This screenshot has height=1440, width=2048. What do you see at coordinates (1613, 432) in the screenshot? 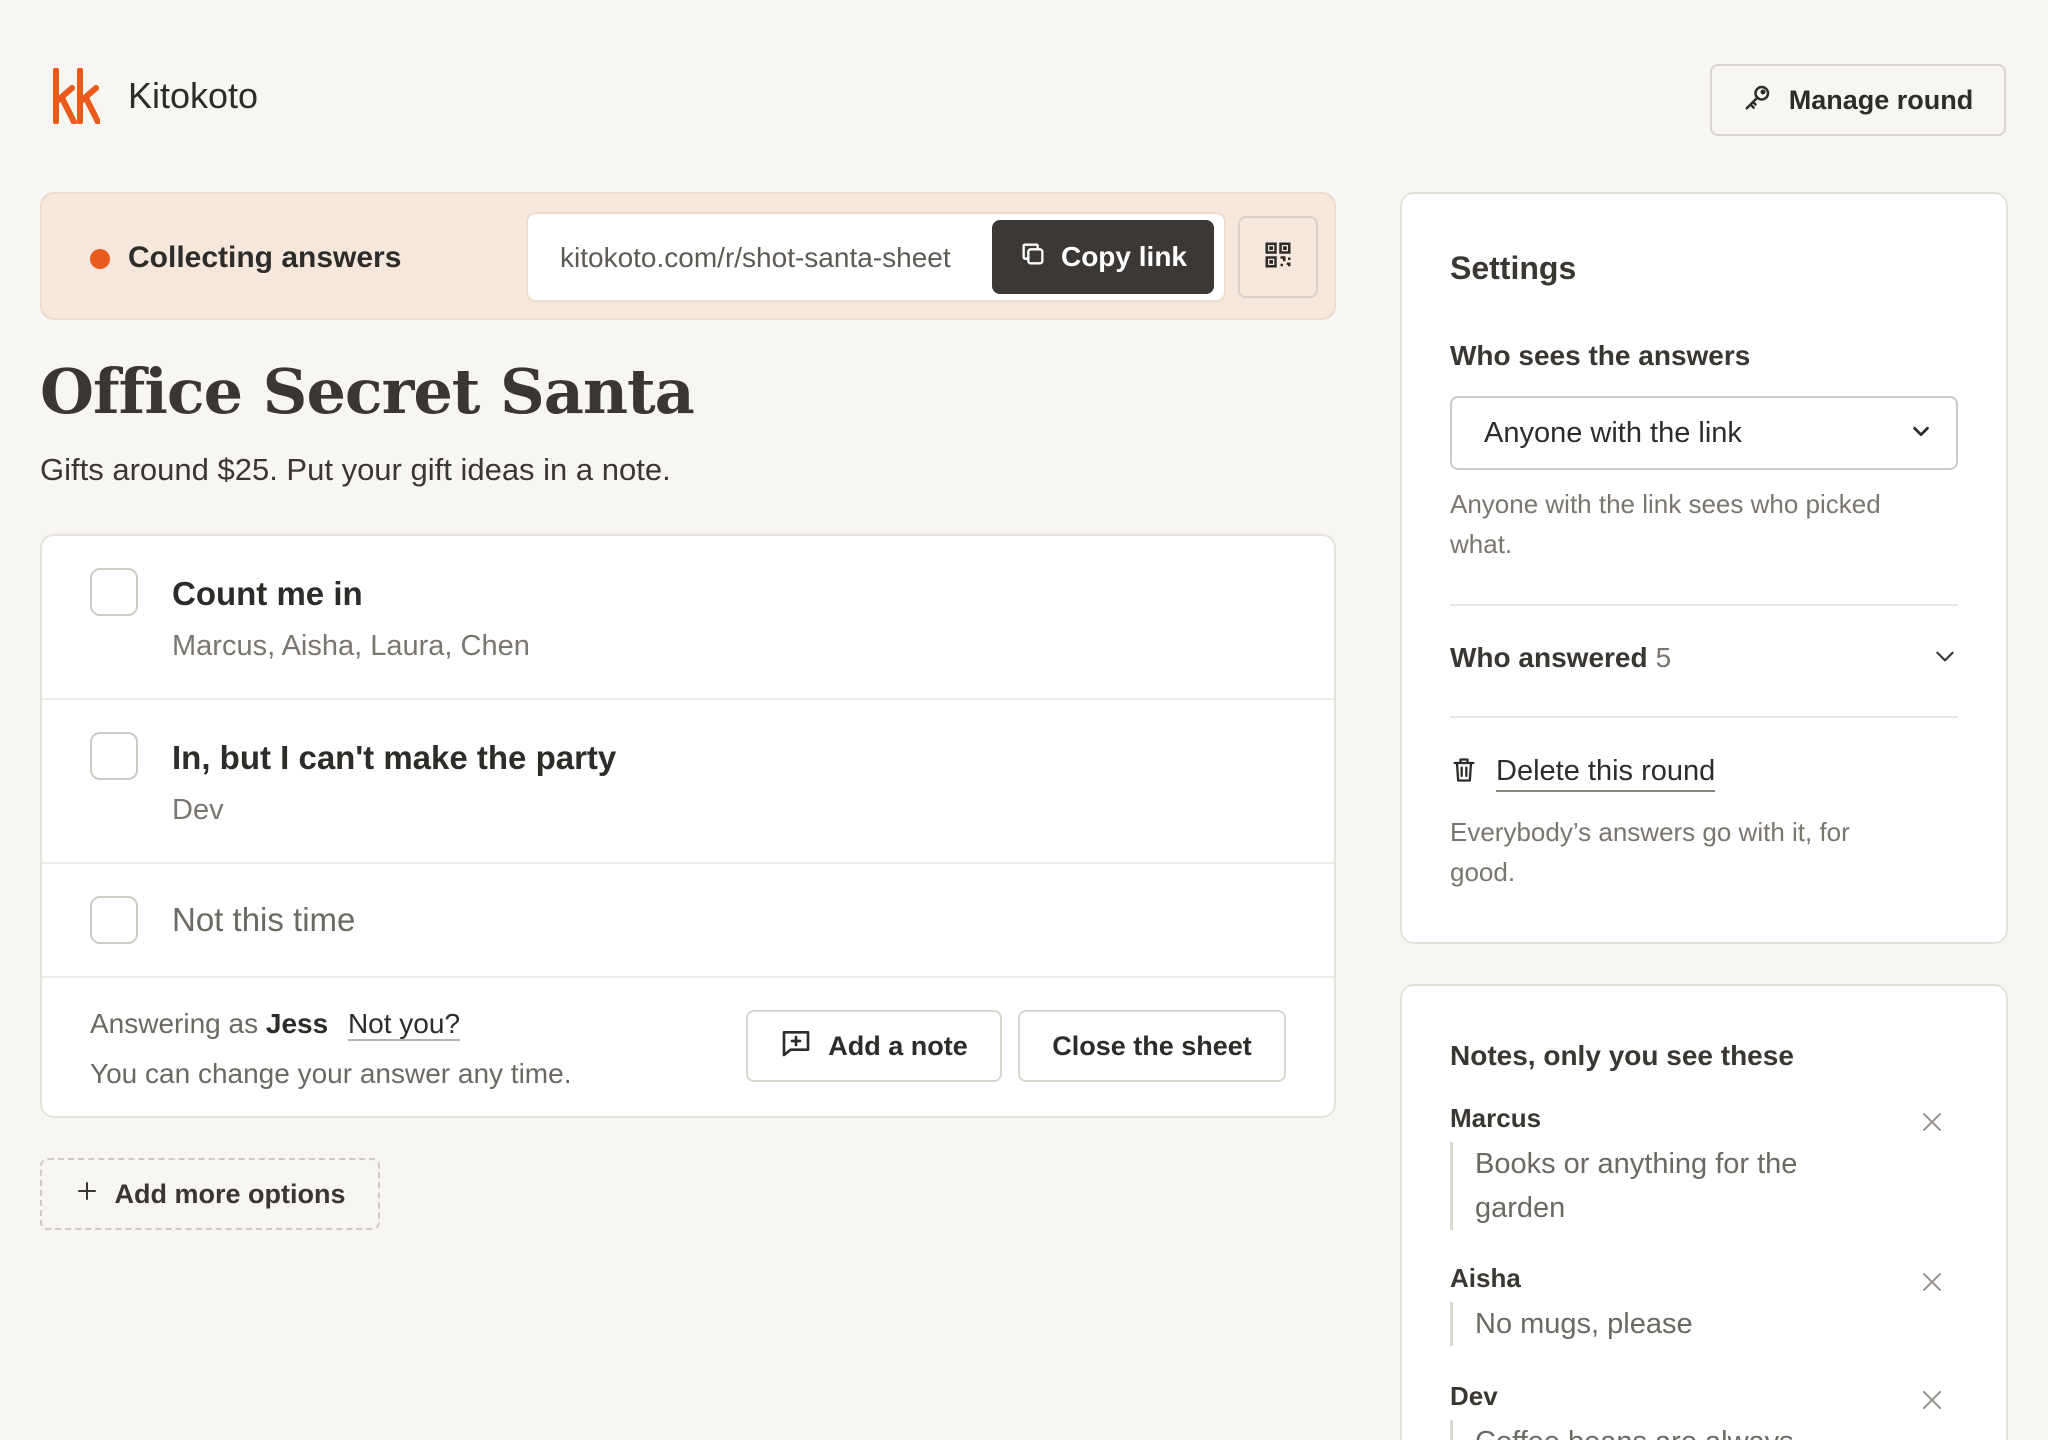
I see `visibility-selected-value: Anyone with the link` at bounding box center [1613, 432].